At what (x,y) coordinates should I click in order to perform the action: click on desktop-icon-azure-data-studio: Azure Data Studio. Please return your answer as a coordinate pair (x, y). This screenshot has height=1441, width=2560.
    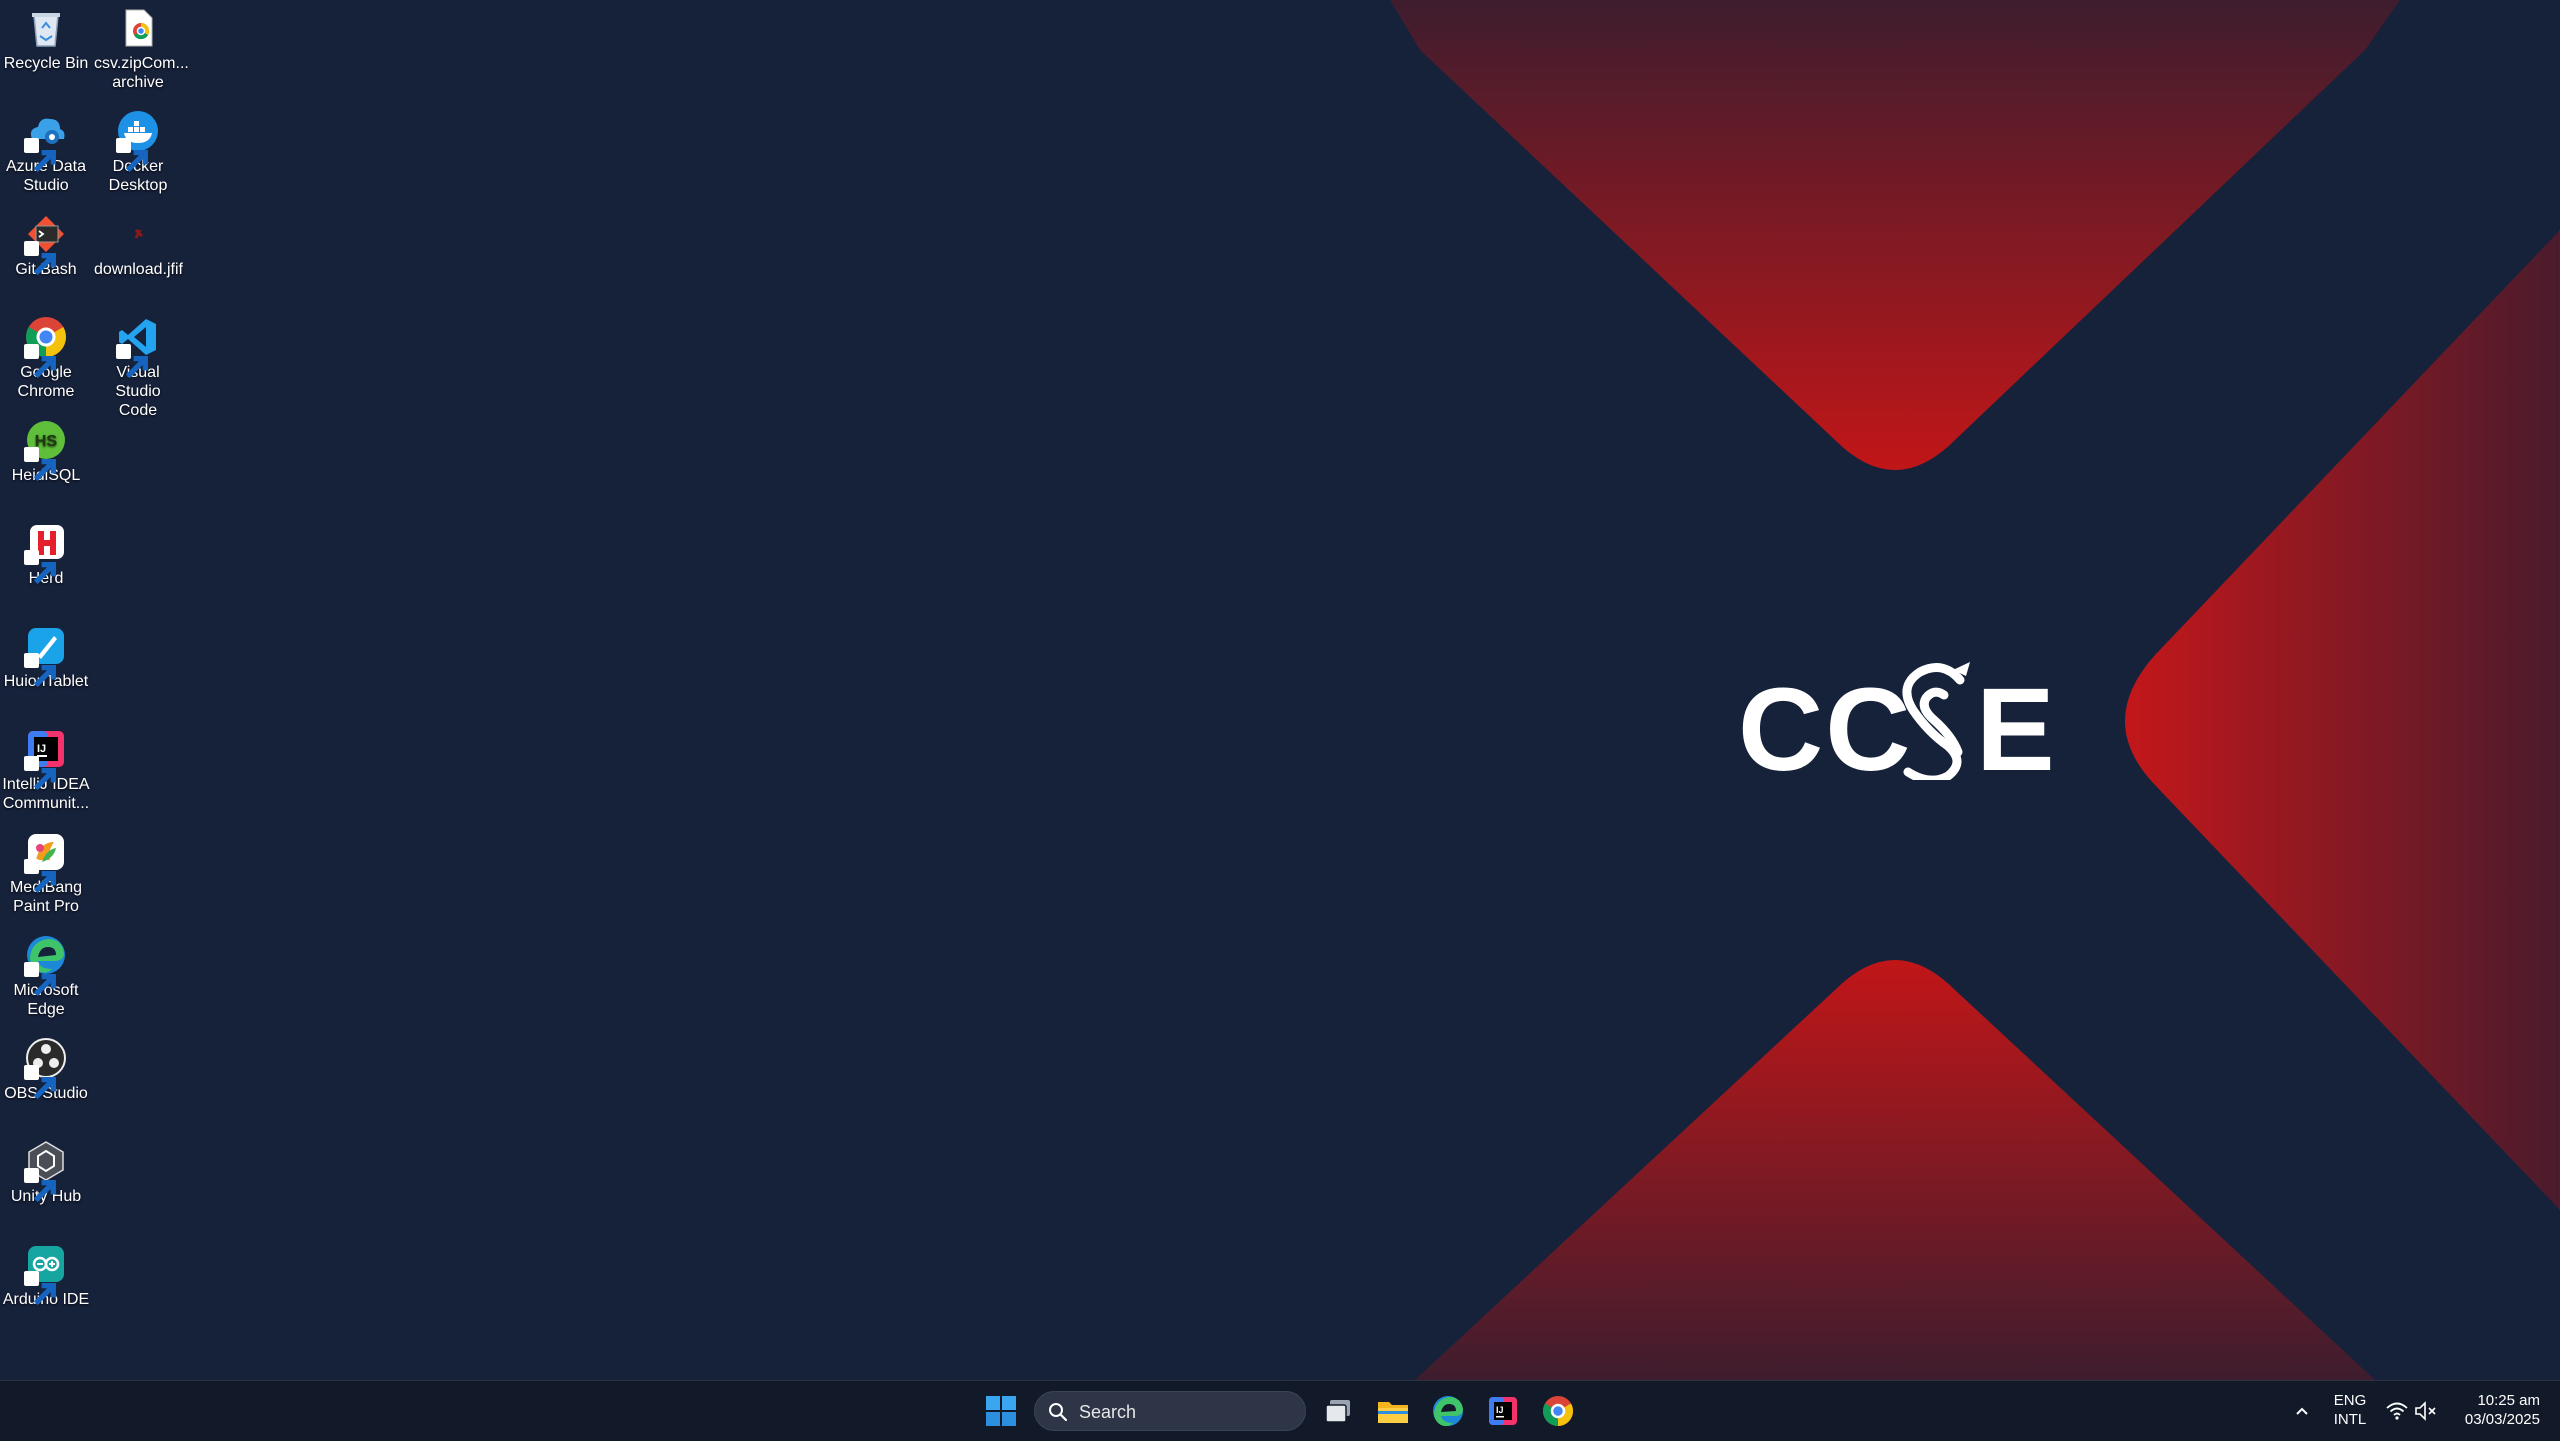
    Looking at the image, I should click on (46, 152).